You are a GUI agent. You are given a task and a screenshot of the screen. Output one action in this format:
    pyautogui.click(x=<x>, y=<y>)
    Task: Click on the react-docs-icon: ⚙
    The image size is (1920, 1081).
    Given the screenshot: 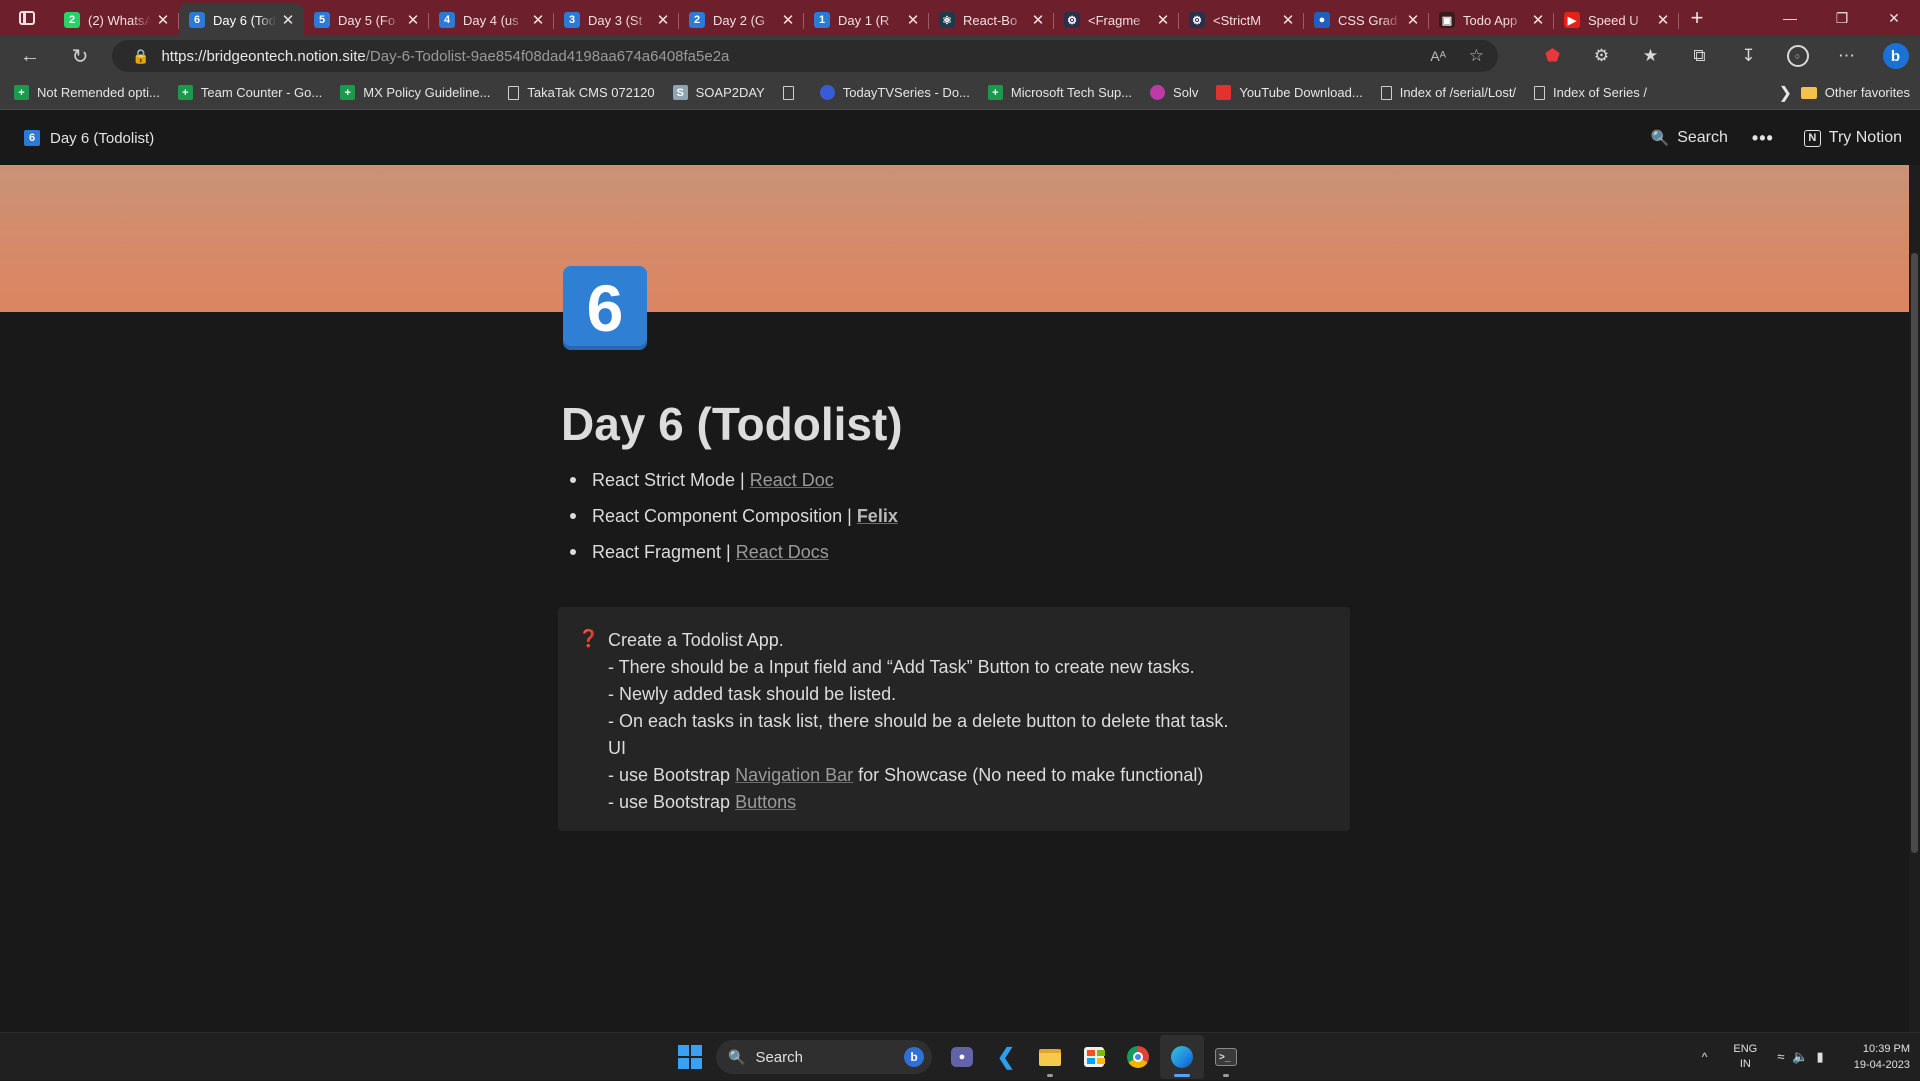 What is the action you would take?
    pyautogui.click(x=1197, y=20)
    